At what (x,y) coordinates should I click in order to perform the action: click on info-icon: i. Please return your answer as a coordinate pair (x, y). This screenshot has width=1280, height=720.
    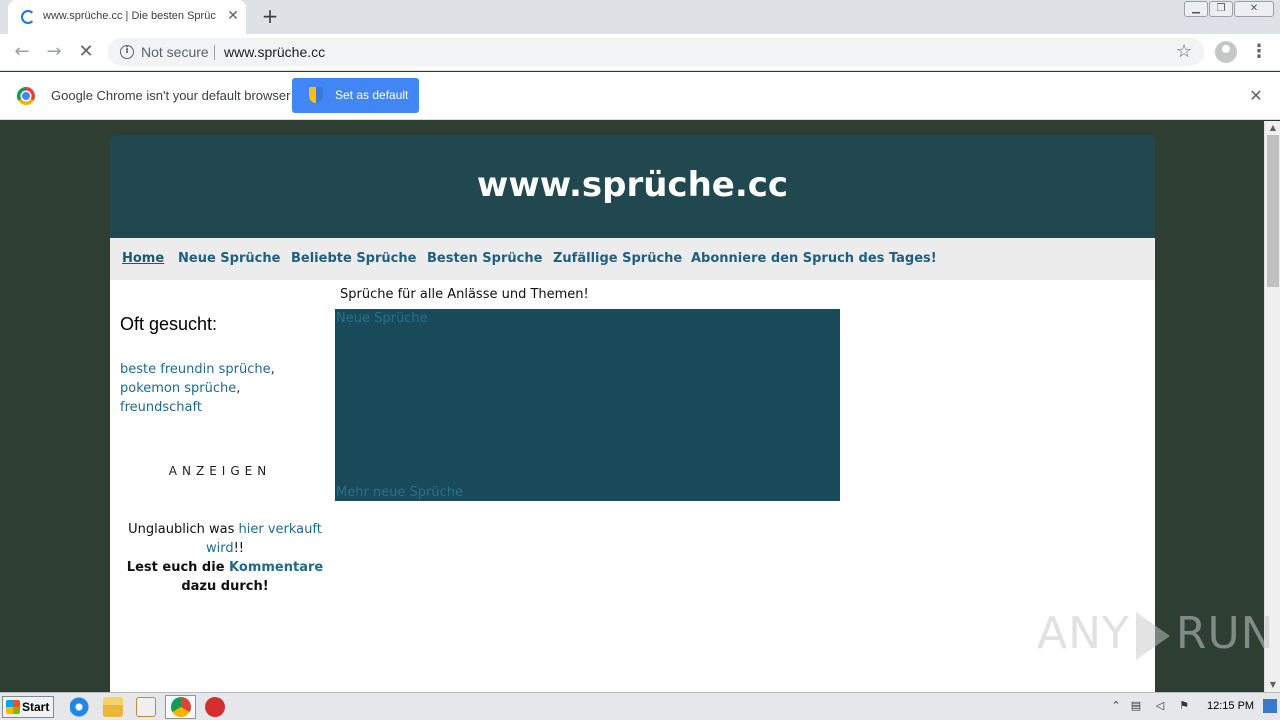
    Looking at the image, I should click on (127, 52).